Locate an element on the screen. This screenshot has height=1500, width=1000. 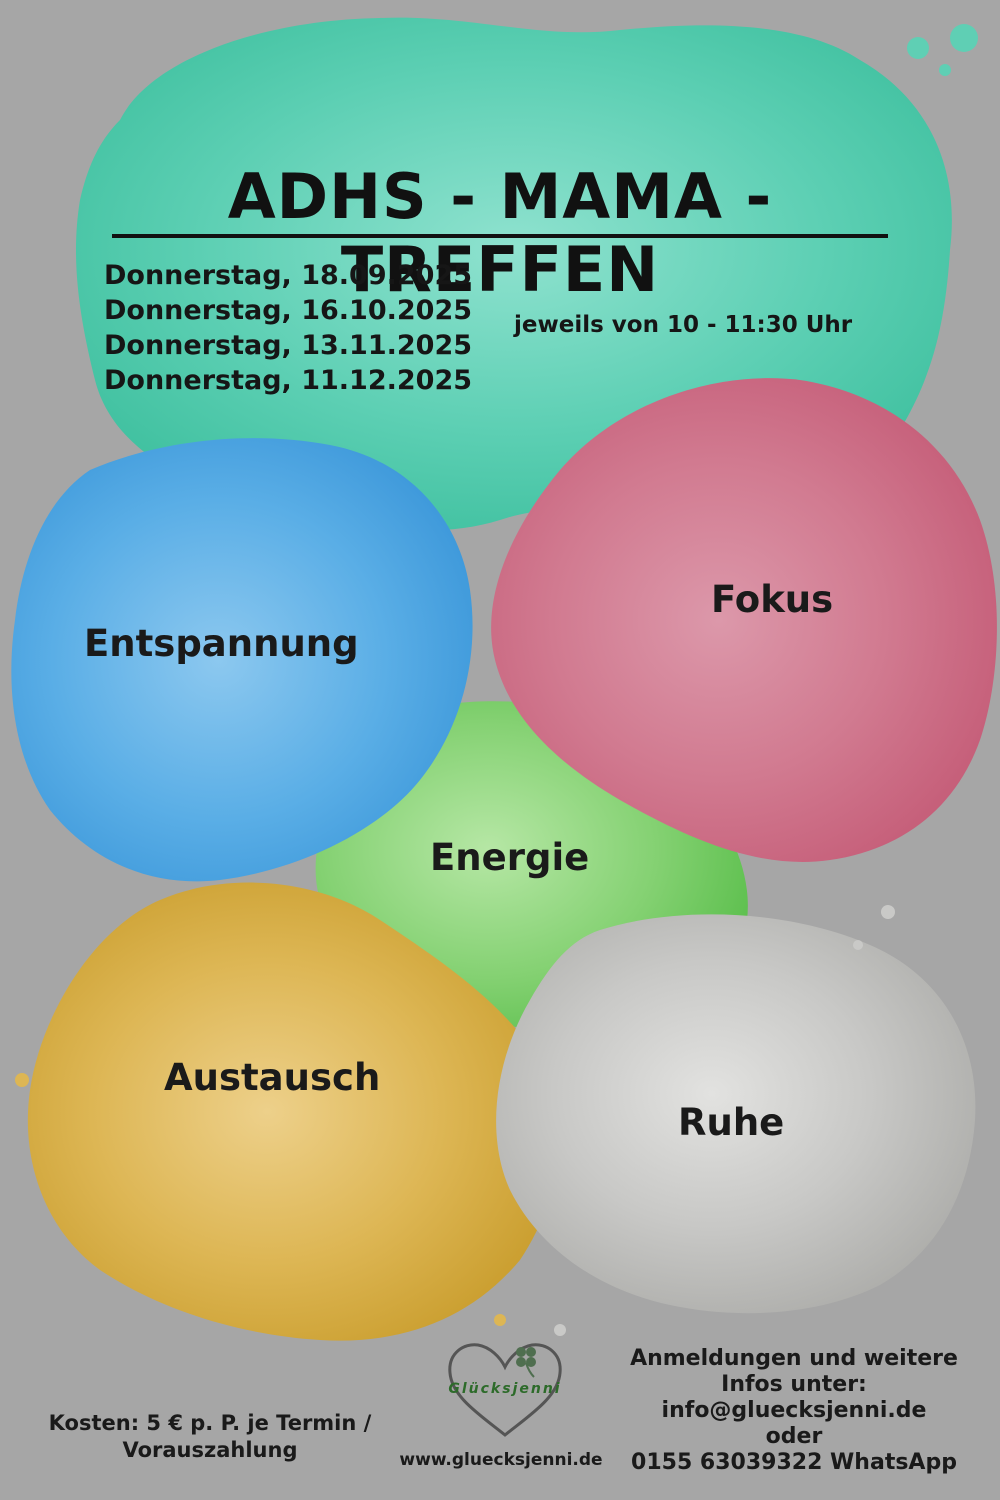
email-link: info@gluecksjenni.de is located at coordinates (794, 1411).